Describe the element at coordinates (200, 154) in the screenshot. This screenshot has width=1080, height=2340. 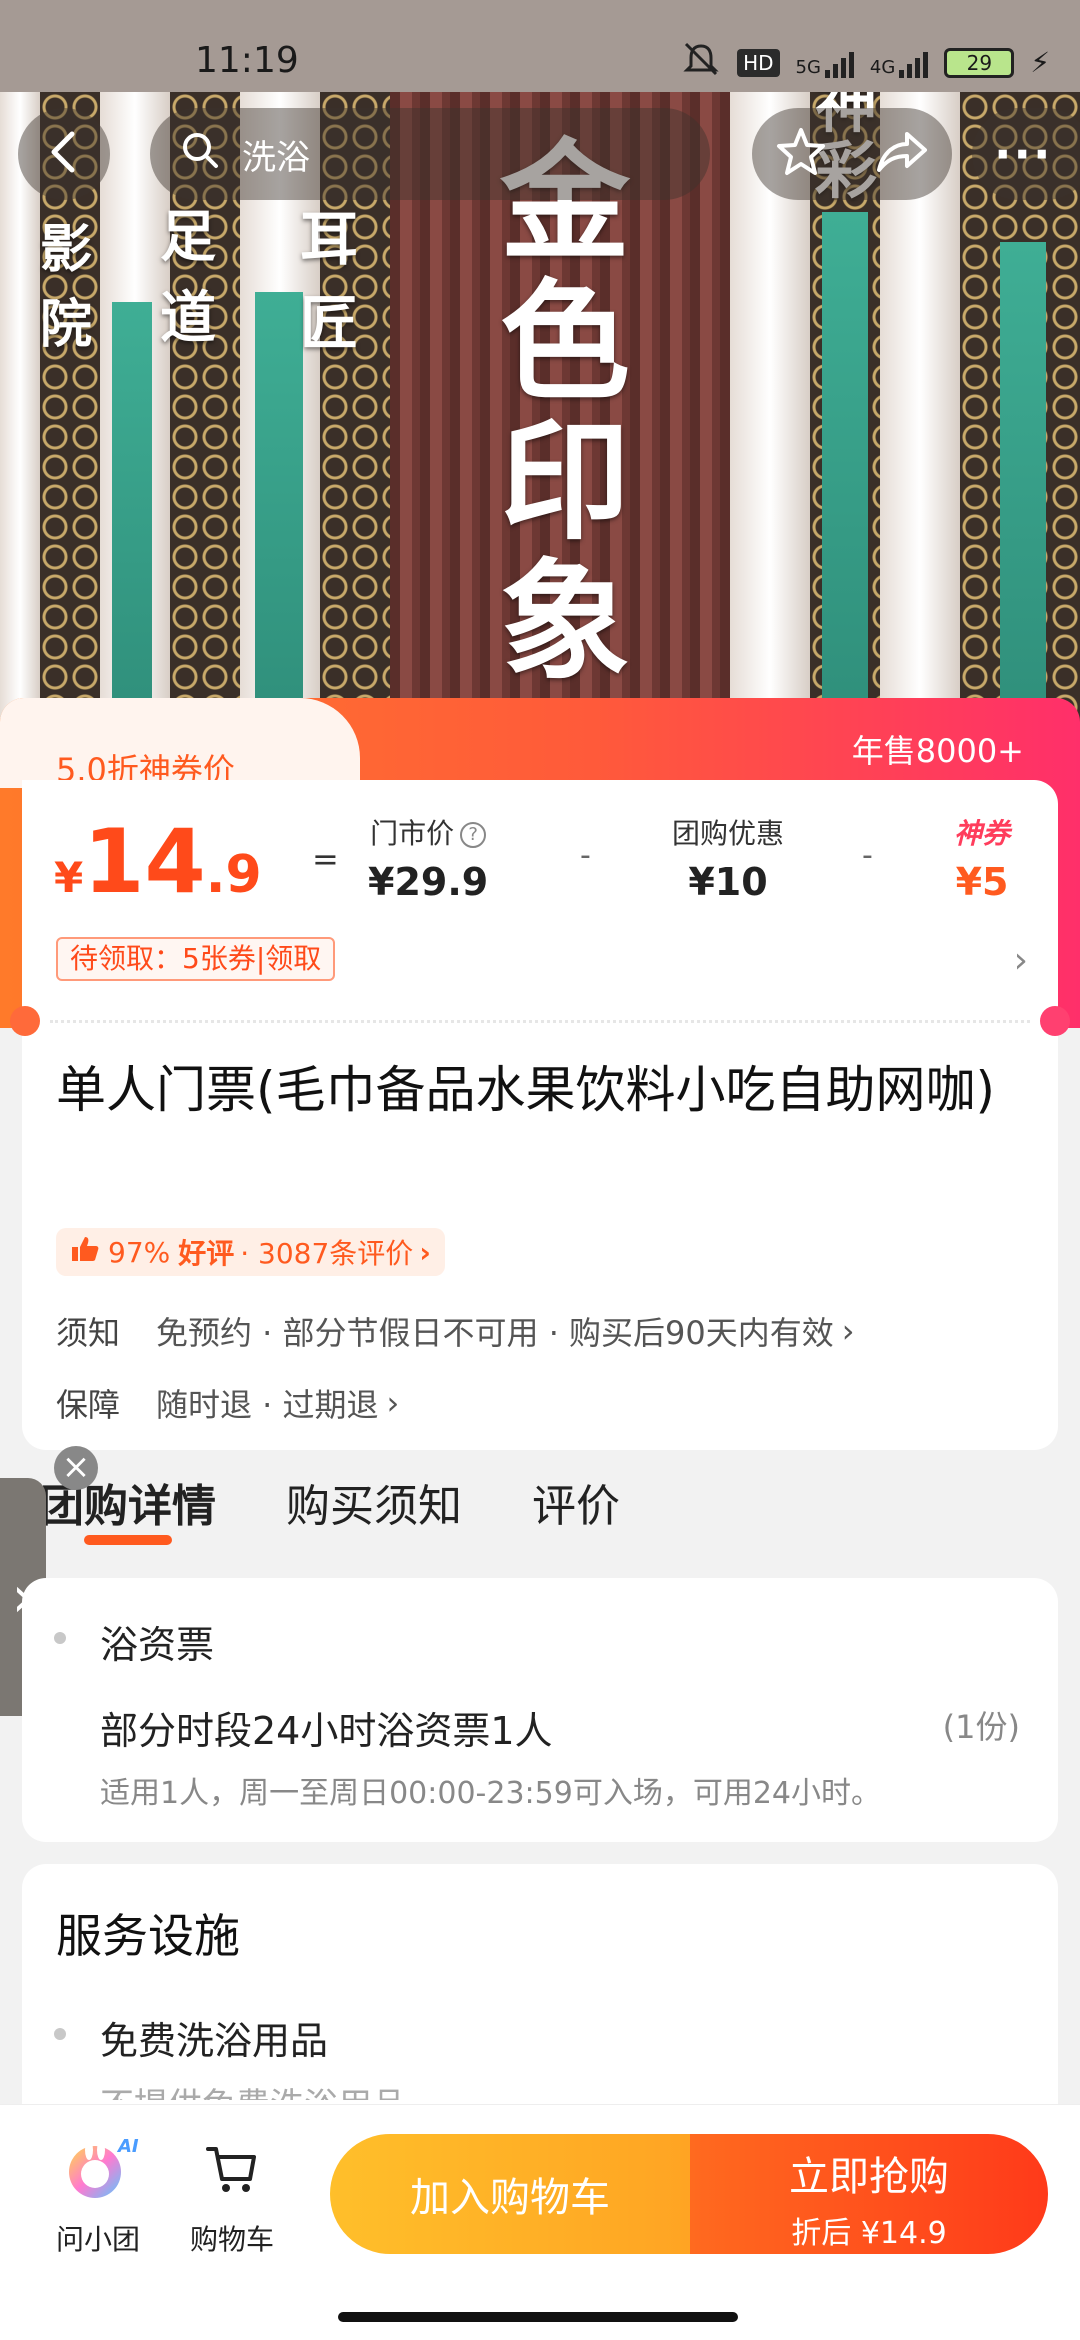
I see `search-icon` at that location.